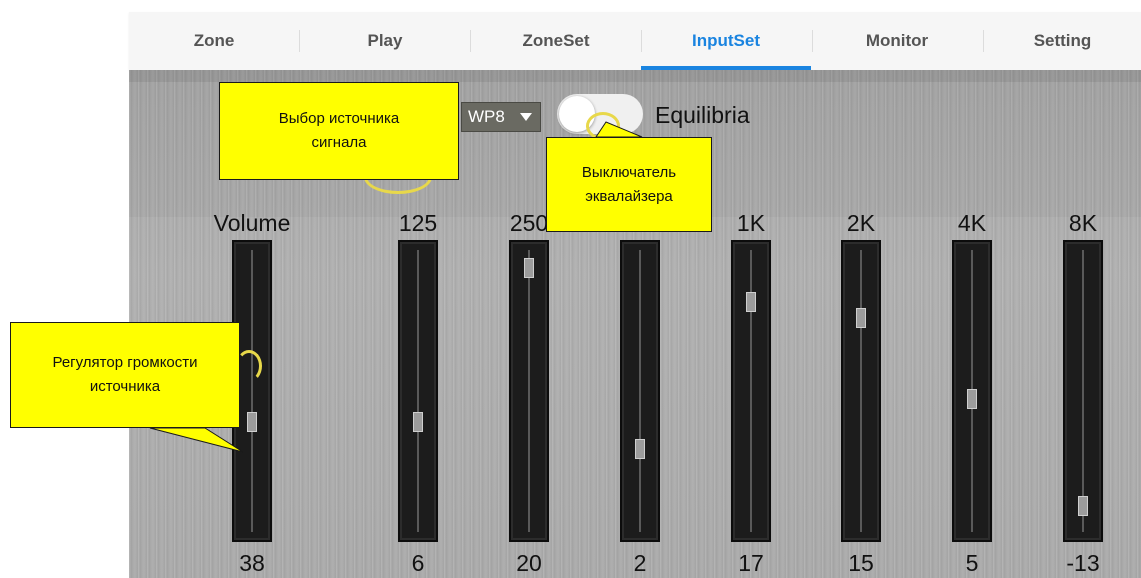  I want to click on callout-text: Выключатель эквалайзера, so click(629, 184).